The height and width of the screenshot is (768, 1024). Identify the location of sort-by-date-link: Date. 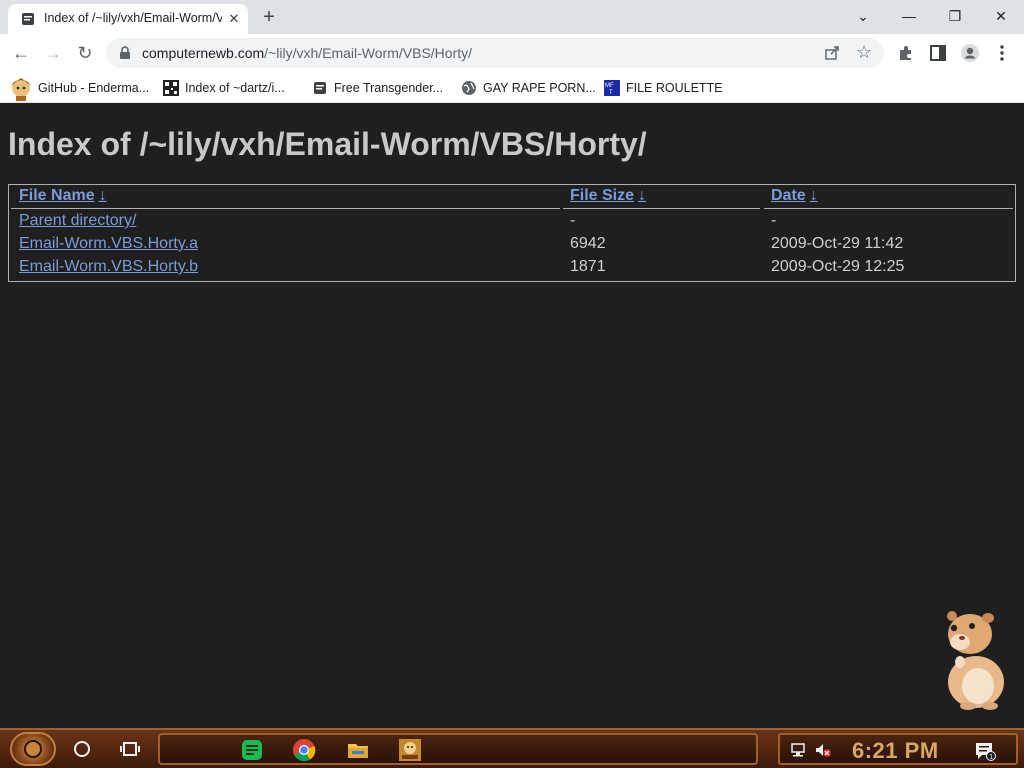
(788, 195).